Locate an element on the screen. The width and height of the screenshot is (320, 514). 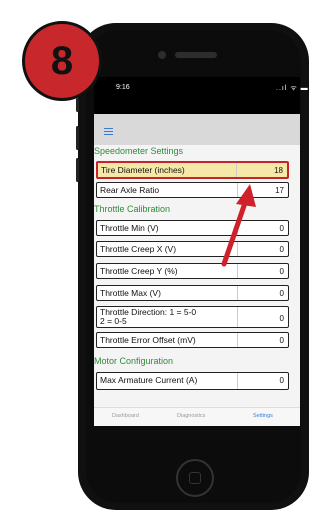
setting-row-throttle-max: Throttle Max (V) 0 is located at coordinates (192, 293).